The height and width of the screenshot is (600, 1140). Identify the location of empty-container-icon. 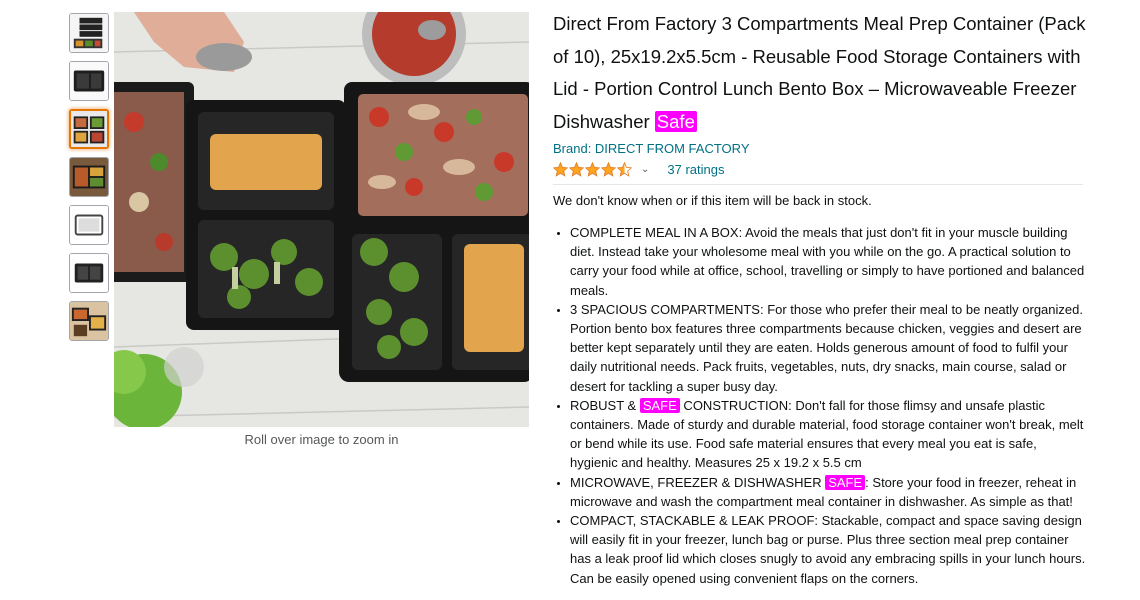
(89, 273).